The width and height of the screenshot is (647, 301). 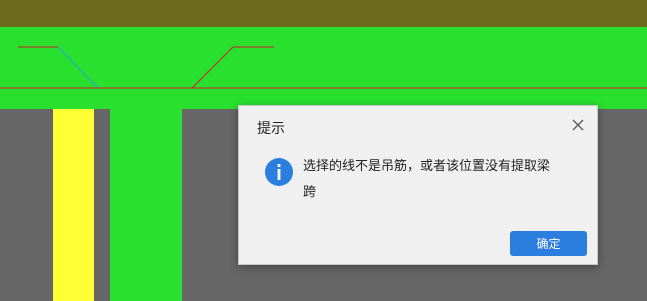 I want to click on ok-button: 确定, so click(x=548, y=243).